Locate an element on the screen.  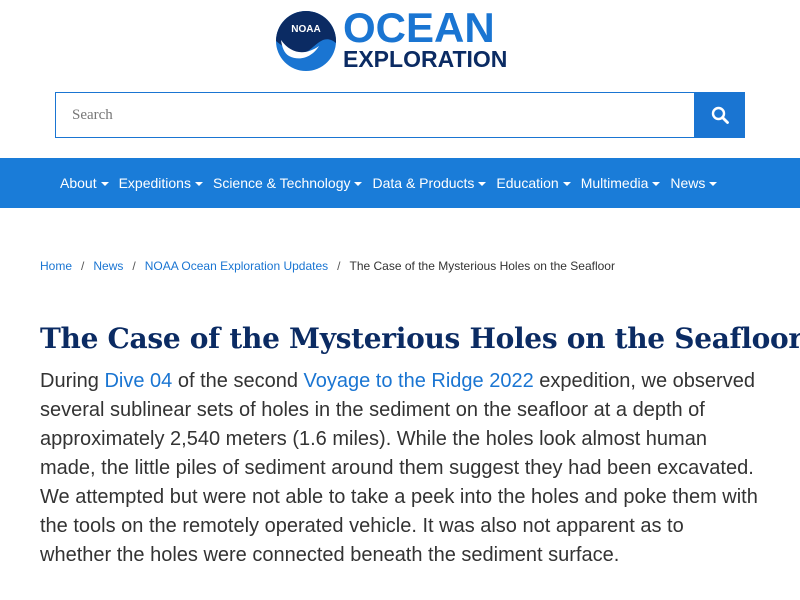
nav-item-education: Education is located at coordinates (533, 183).